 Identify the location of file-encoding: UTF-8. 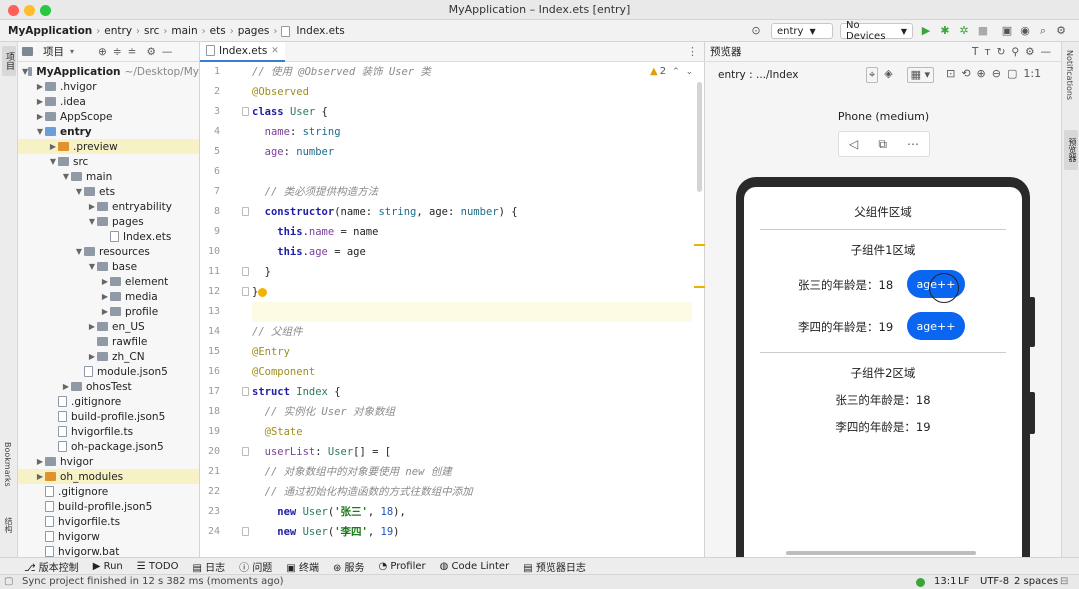
(994, 581).